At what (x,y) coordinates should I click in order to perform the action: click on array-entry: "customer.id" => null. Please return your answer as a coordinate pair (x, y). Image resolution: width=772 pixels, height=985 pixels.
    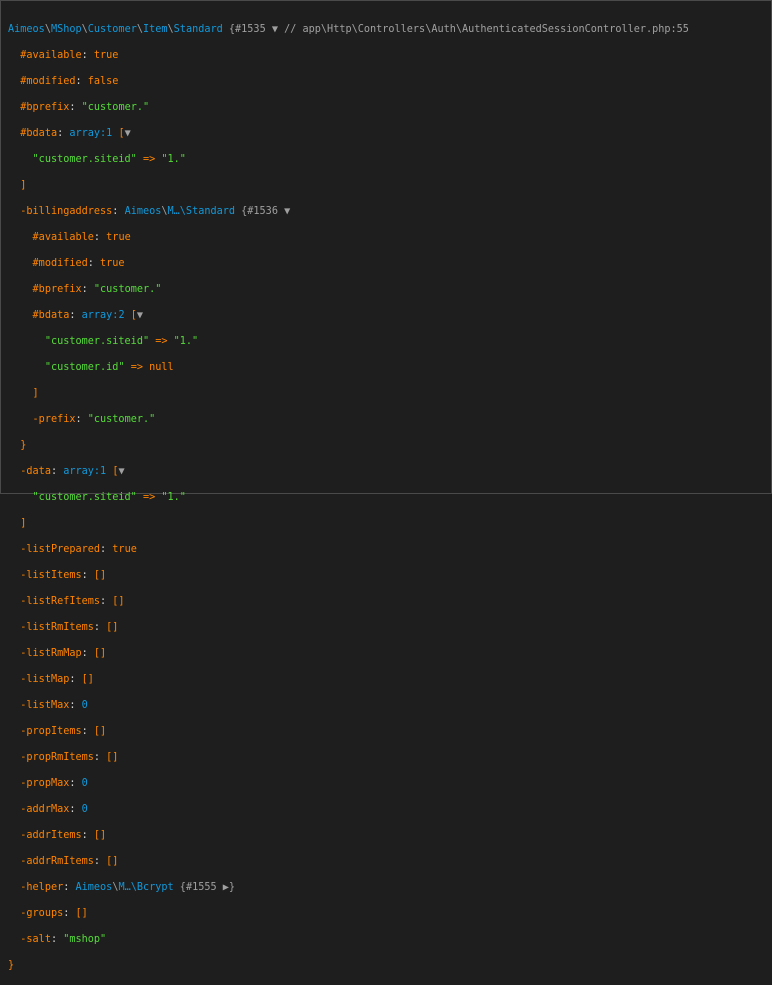
    Looking at the image, I should click on (109, 367).